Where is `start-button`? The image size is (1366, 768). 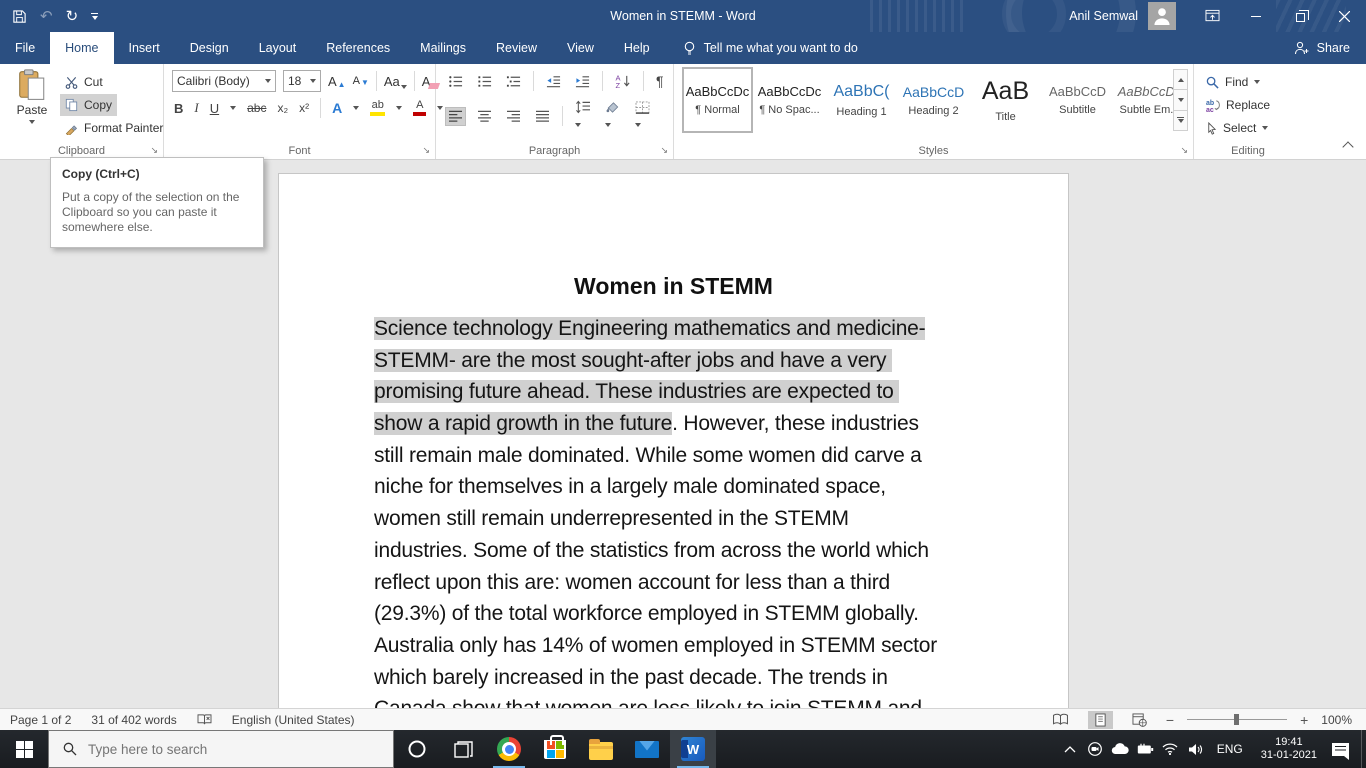
start-button is located at coordinates (24, 749).